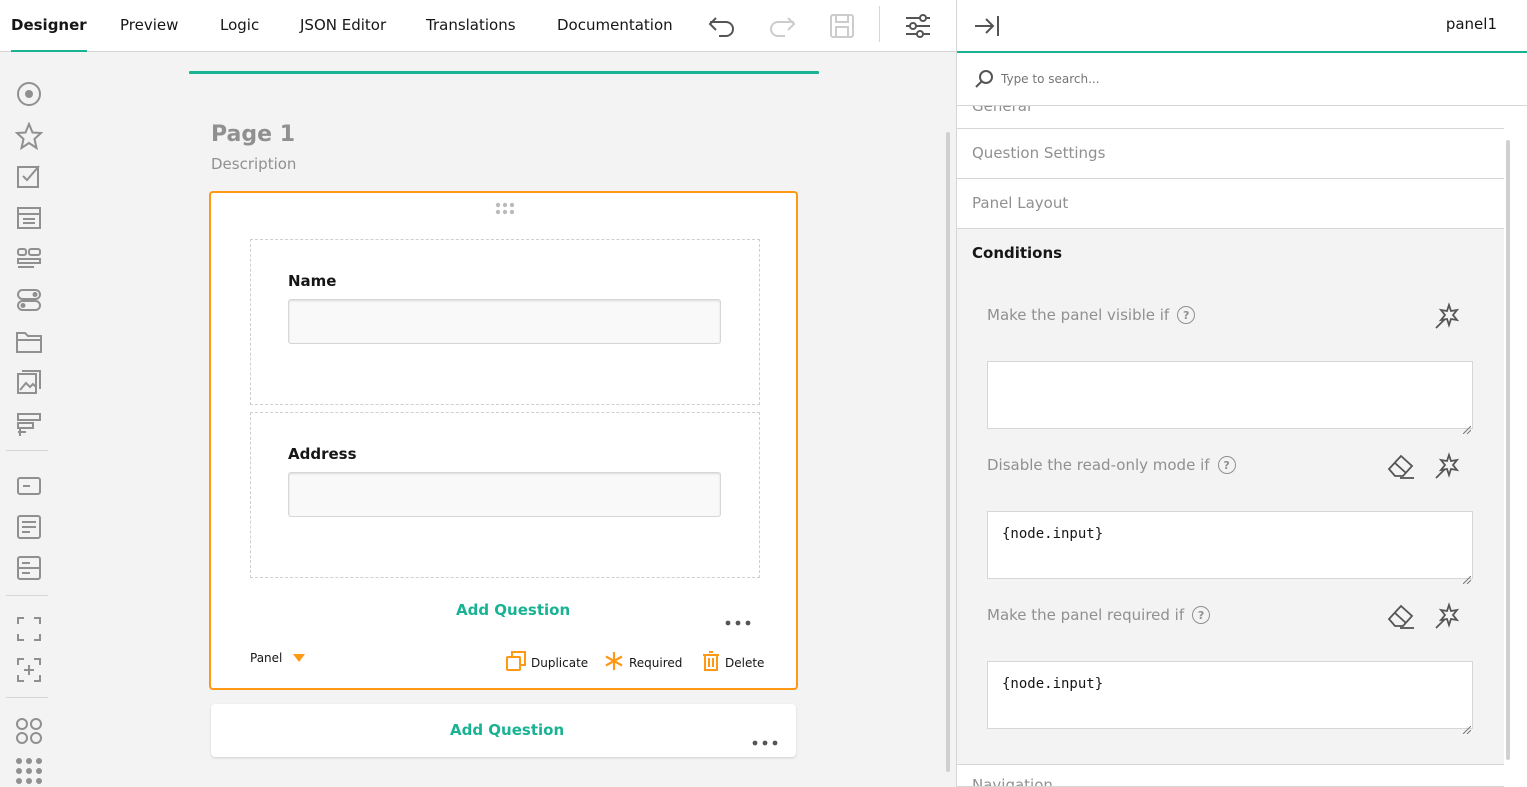 The width and height of the screenshot is (1527, 787). Describe the element at coordinates (29, 382) in the screenshot. I see `image-picker-icon` at that location.